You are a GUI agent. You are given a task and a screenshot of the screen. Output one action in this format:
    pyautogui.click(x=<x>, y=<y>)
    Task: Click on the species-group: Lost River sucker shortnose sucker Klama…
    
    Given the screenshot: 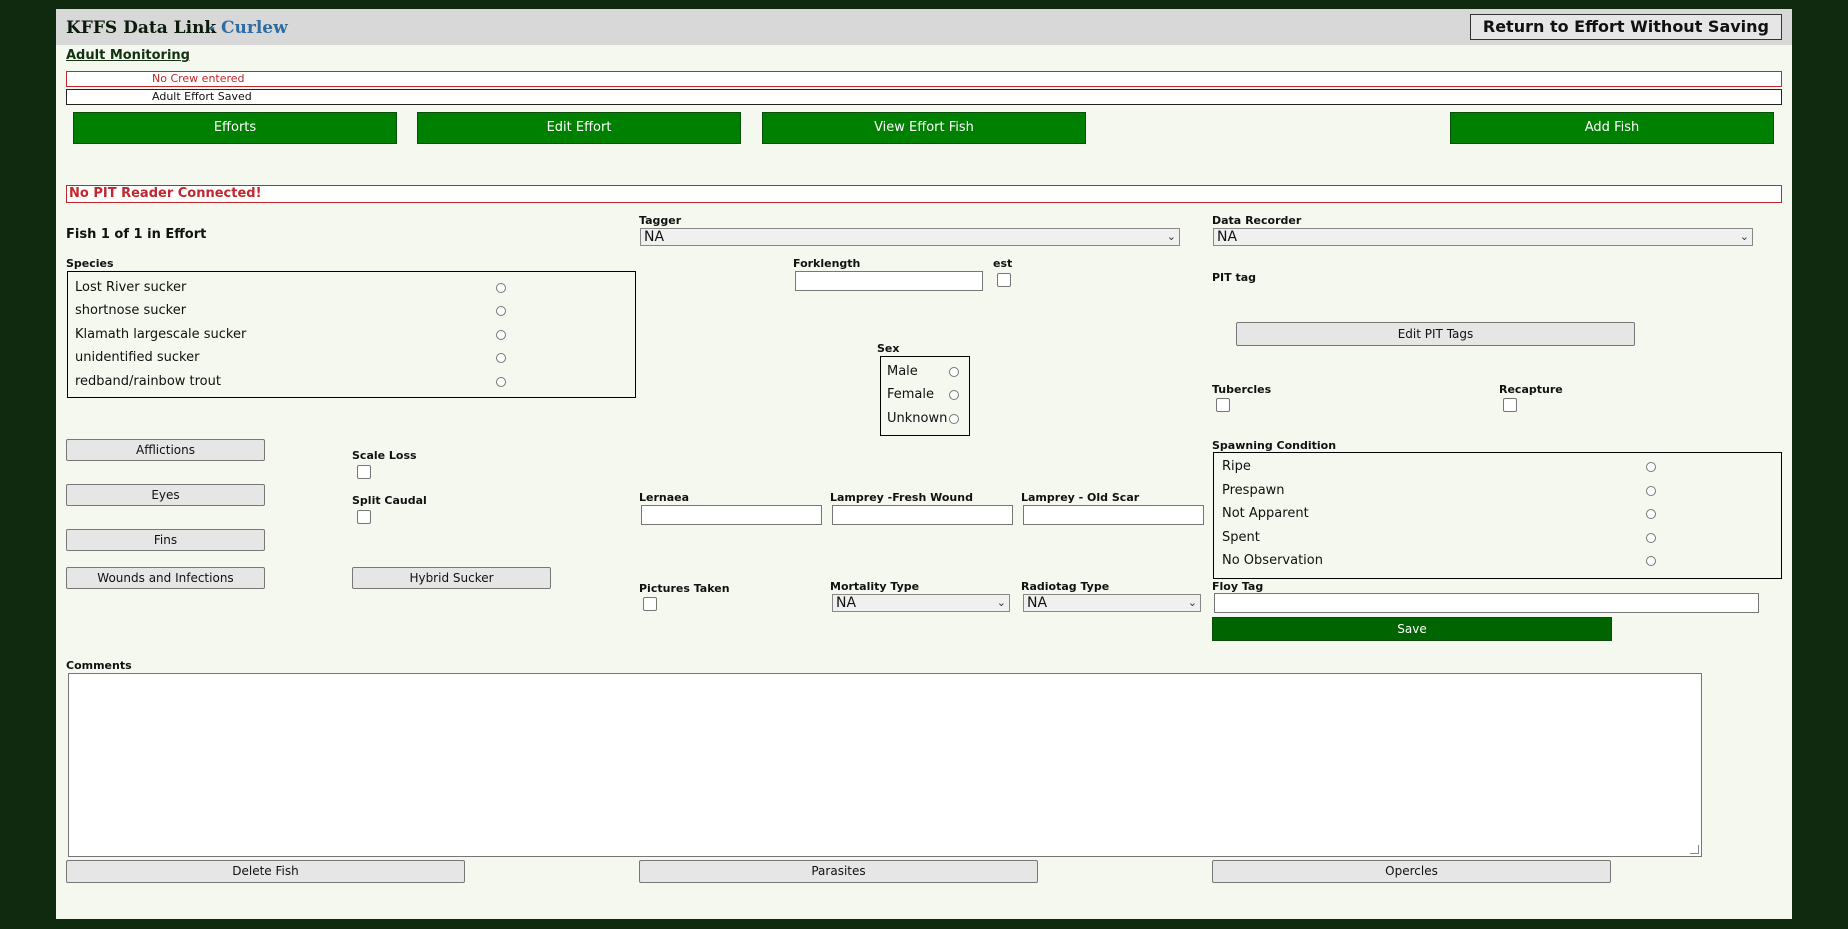 What is the action you would take?
    pyautogui.click(x=351, y=334)
    